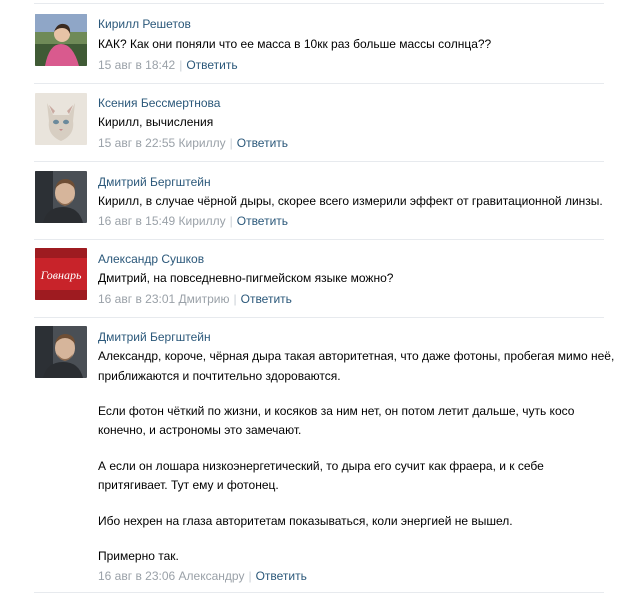  Describe the element at coordinates (219, 376) in the screenshot. I see `comment-text-line: приближаются и почтительно здороваются.` at that location.